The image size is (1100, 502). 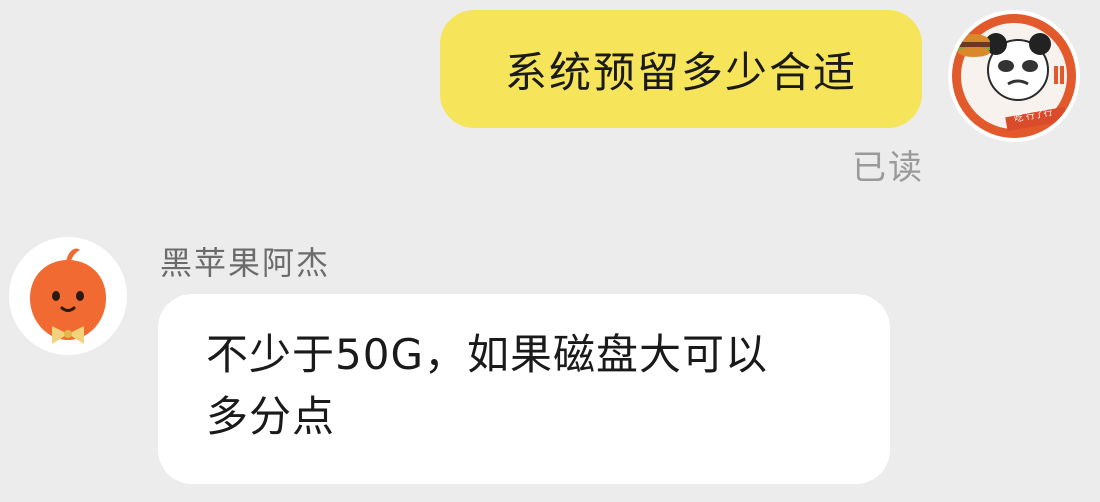 I want to click on outgoing-message-bubble: 系统预留多少合适, so click(x=681, y=69).